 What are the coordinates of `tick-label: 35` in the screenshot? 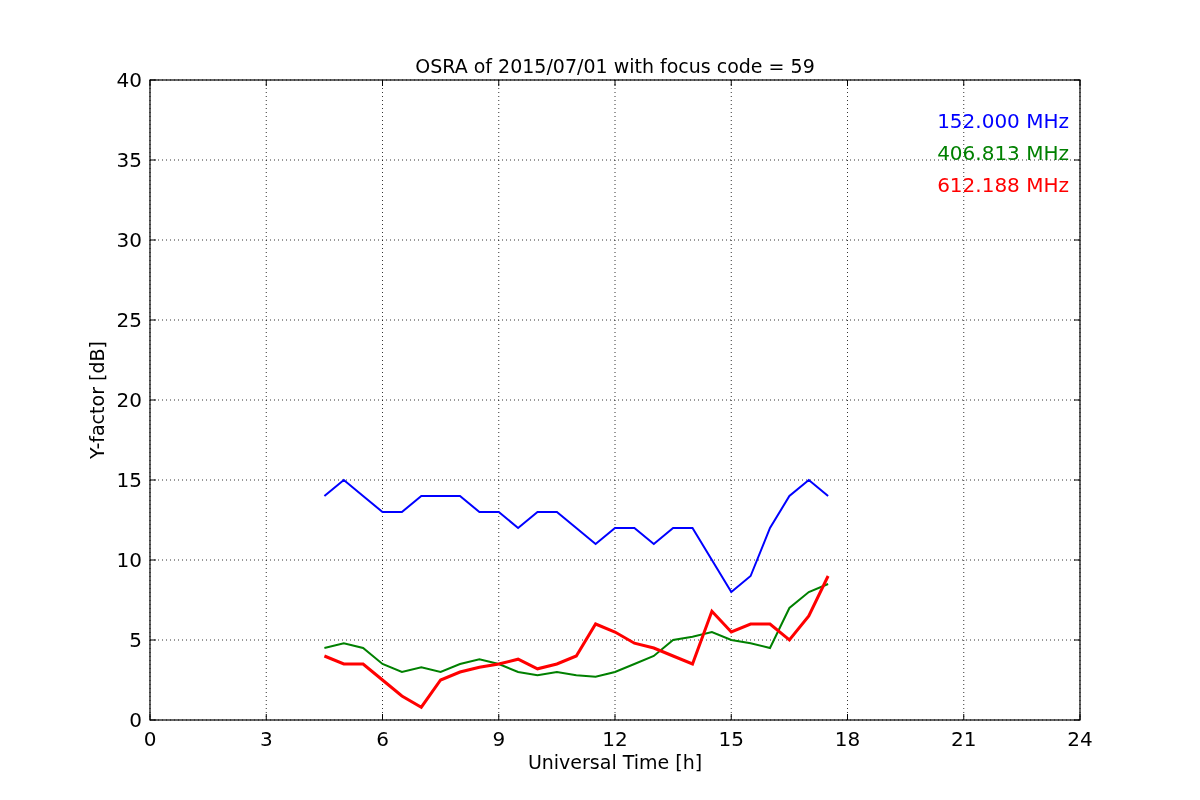 It's located at (129, 160).